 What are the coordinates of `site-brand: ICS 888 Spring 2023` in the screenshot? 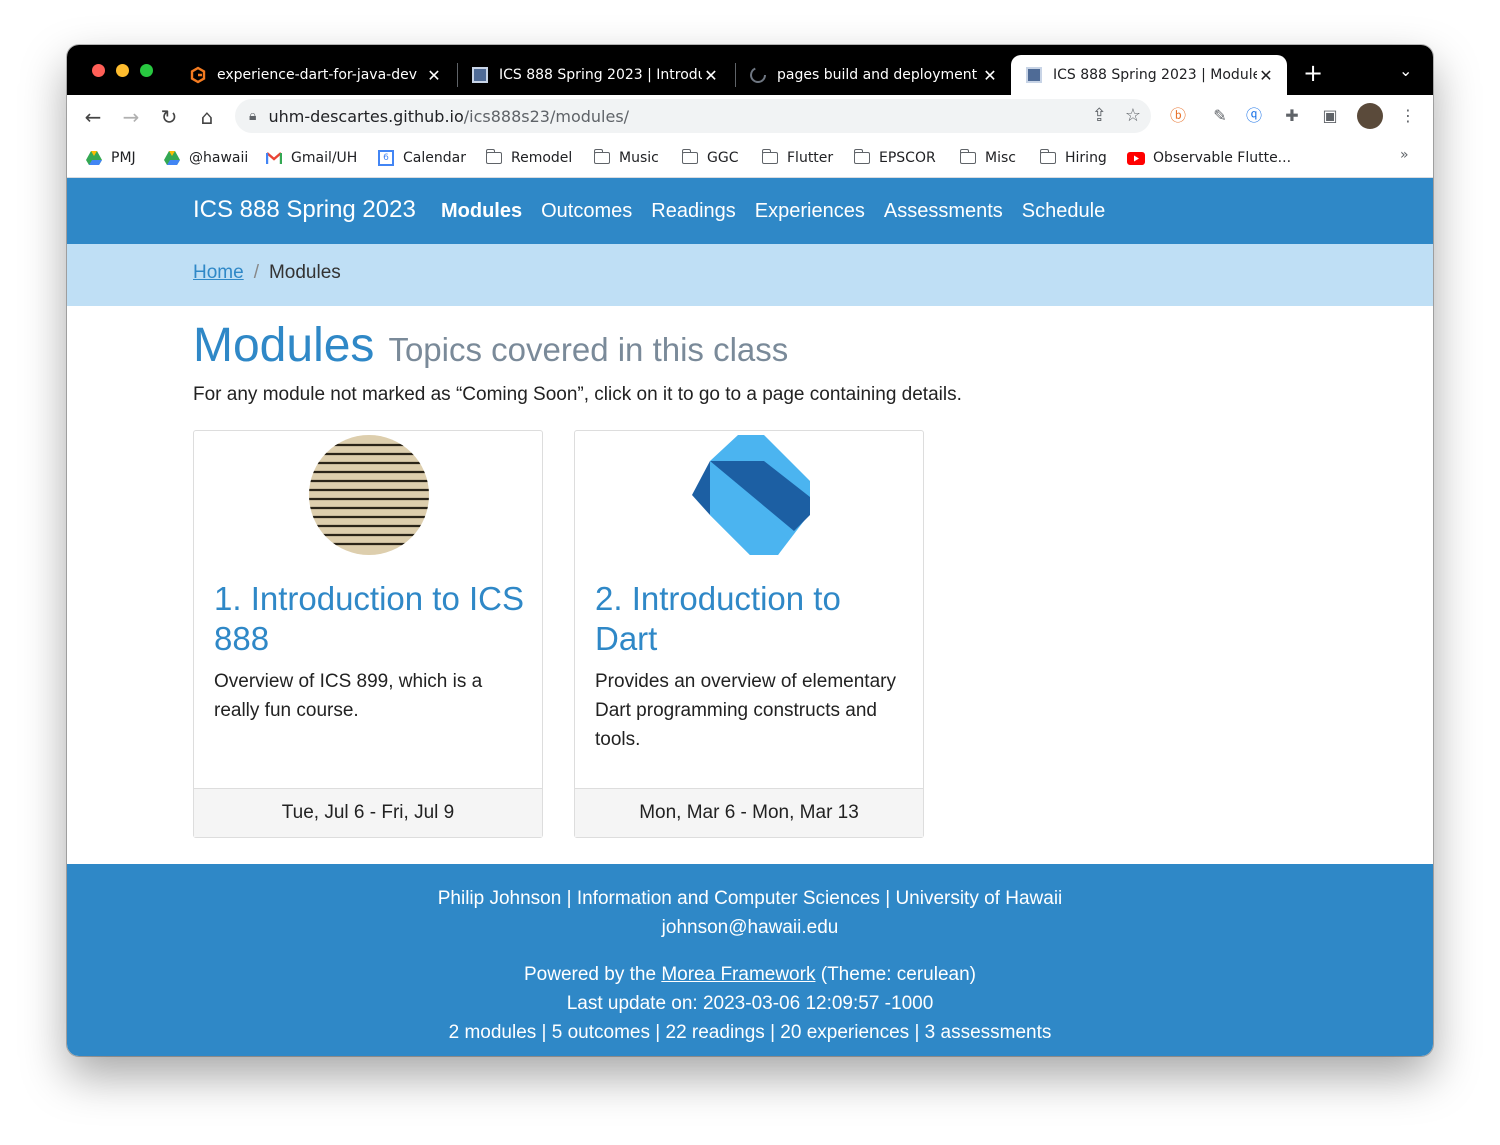 It's located at (304, 210).